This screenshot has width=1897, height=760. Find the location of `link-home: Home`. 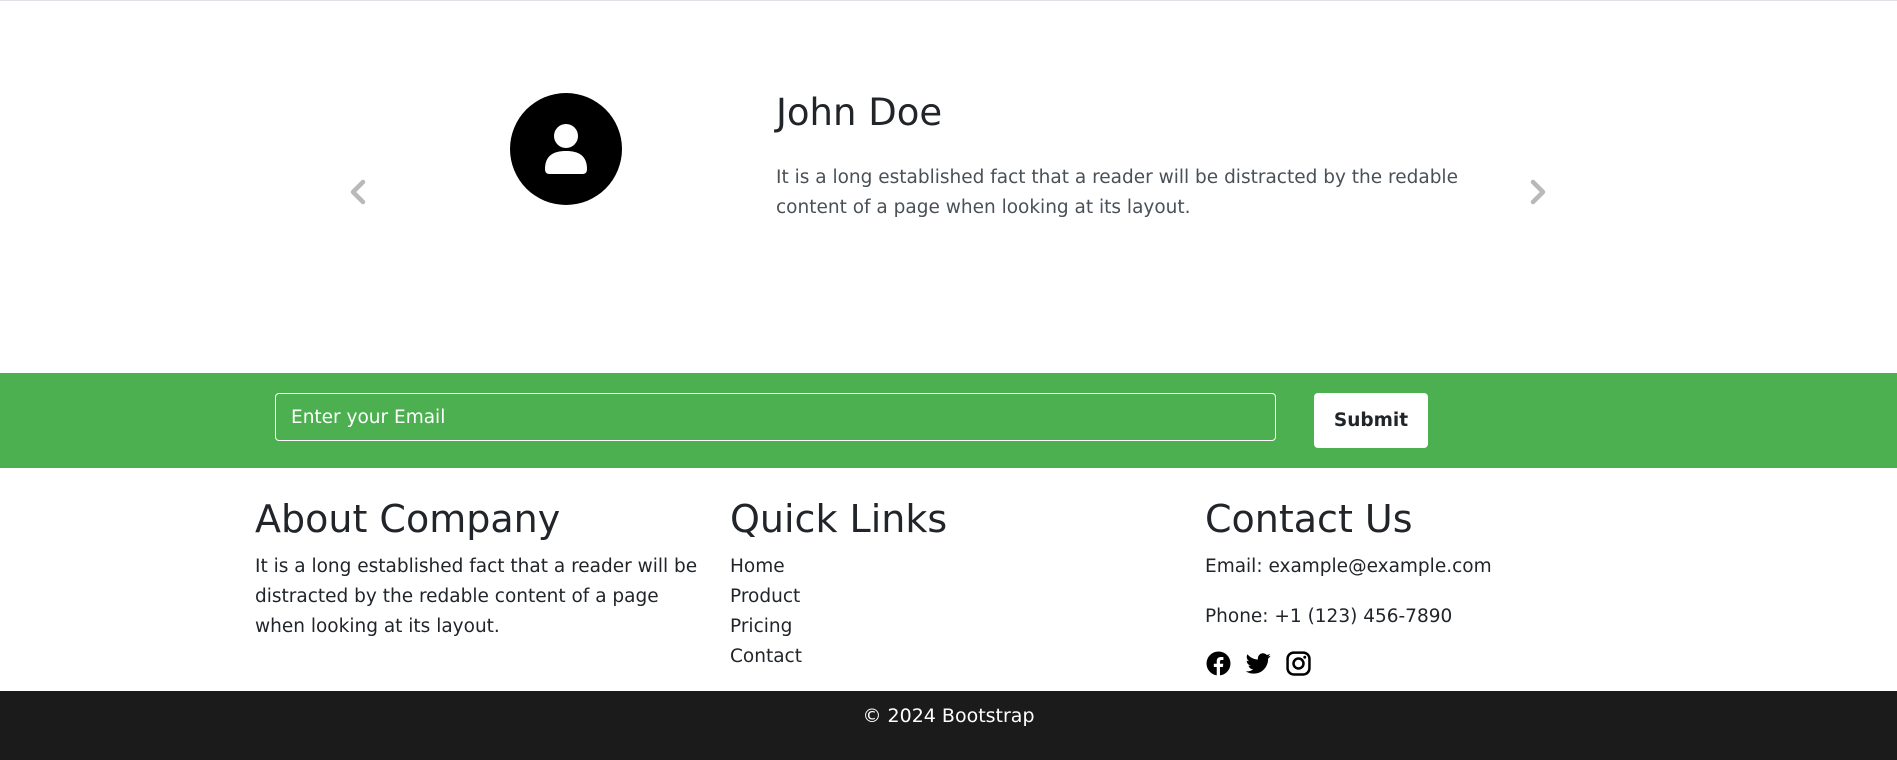

link-home: Home is located at coordinates (757, 566).